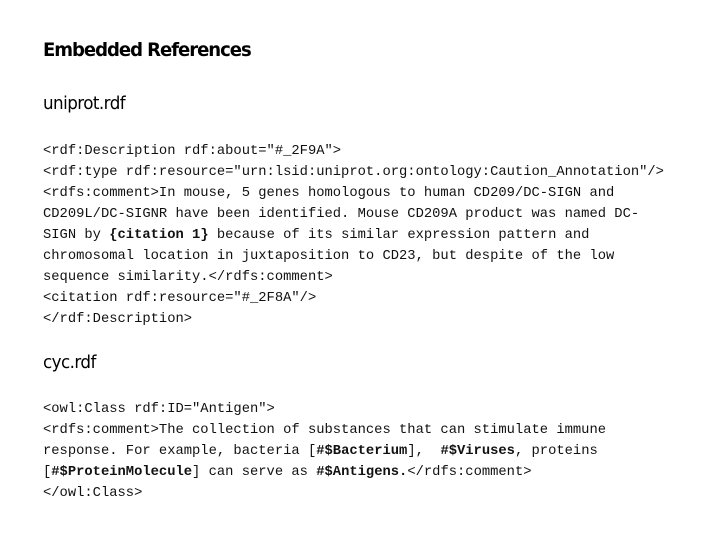 This screenshot has height=540, width=720. What do you see at coordinates (122, 472) in the screenshot?
I see `code-bold-reference: #$ProteinMolecule` at bounding box center [122, 472].